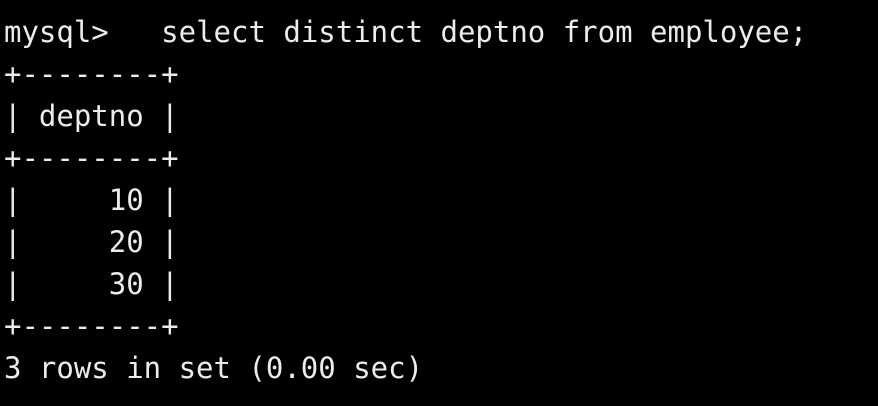  I want to click on result-summary: 3 rows in set (0.00 sec), so click(214, 368).